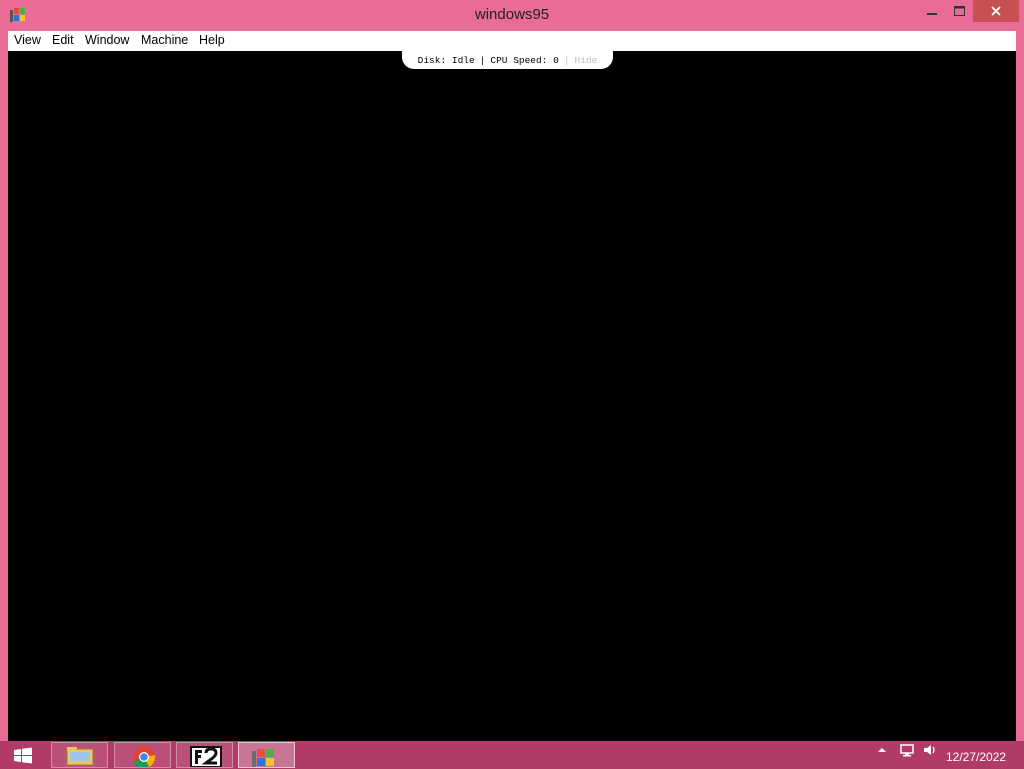  Describe the element at coordinates (930, 752) in the screenshot. I see `volume-icon` at that location.